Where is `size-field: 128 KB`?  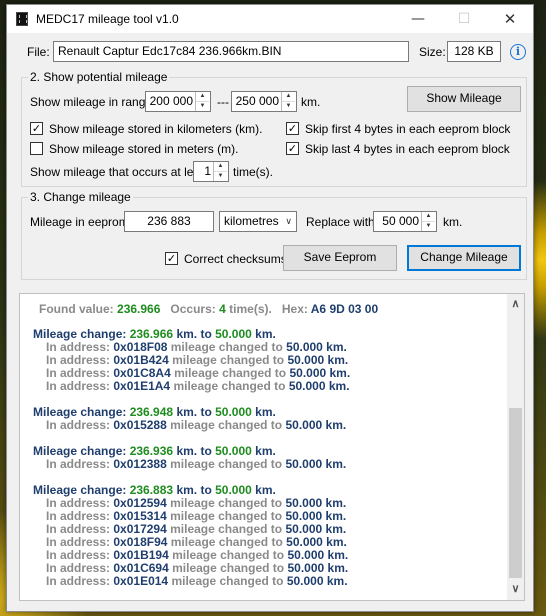
size-field: 128 KB is located at coordinates (474, 51).